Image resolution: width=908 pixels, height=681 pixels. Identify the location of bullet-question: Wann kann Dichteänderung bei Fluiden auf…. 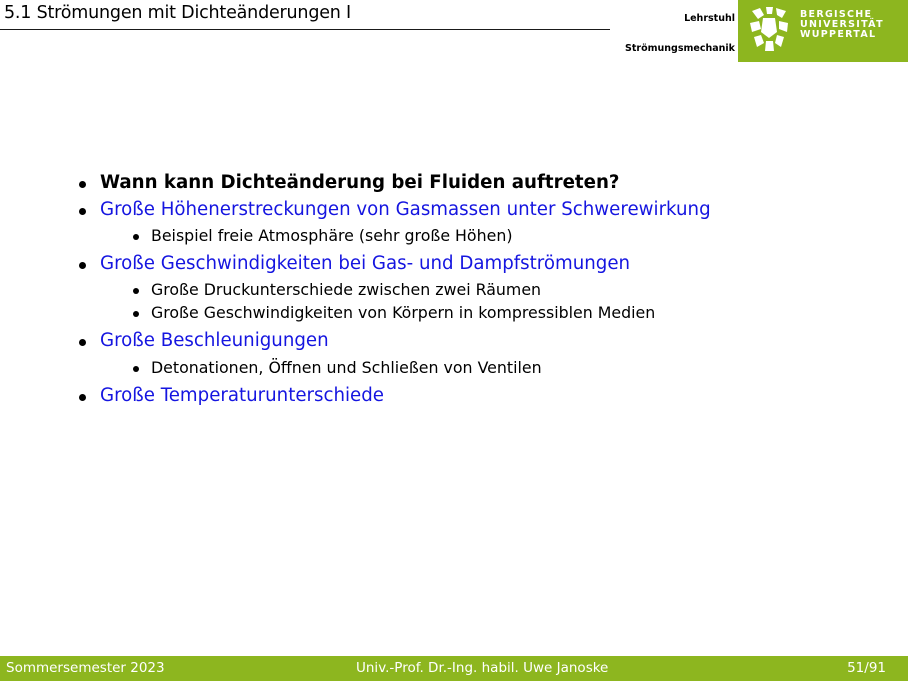
(488, 182).